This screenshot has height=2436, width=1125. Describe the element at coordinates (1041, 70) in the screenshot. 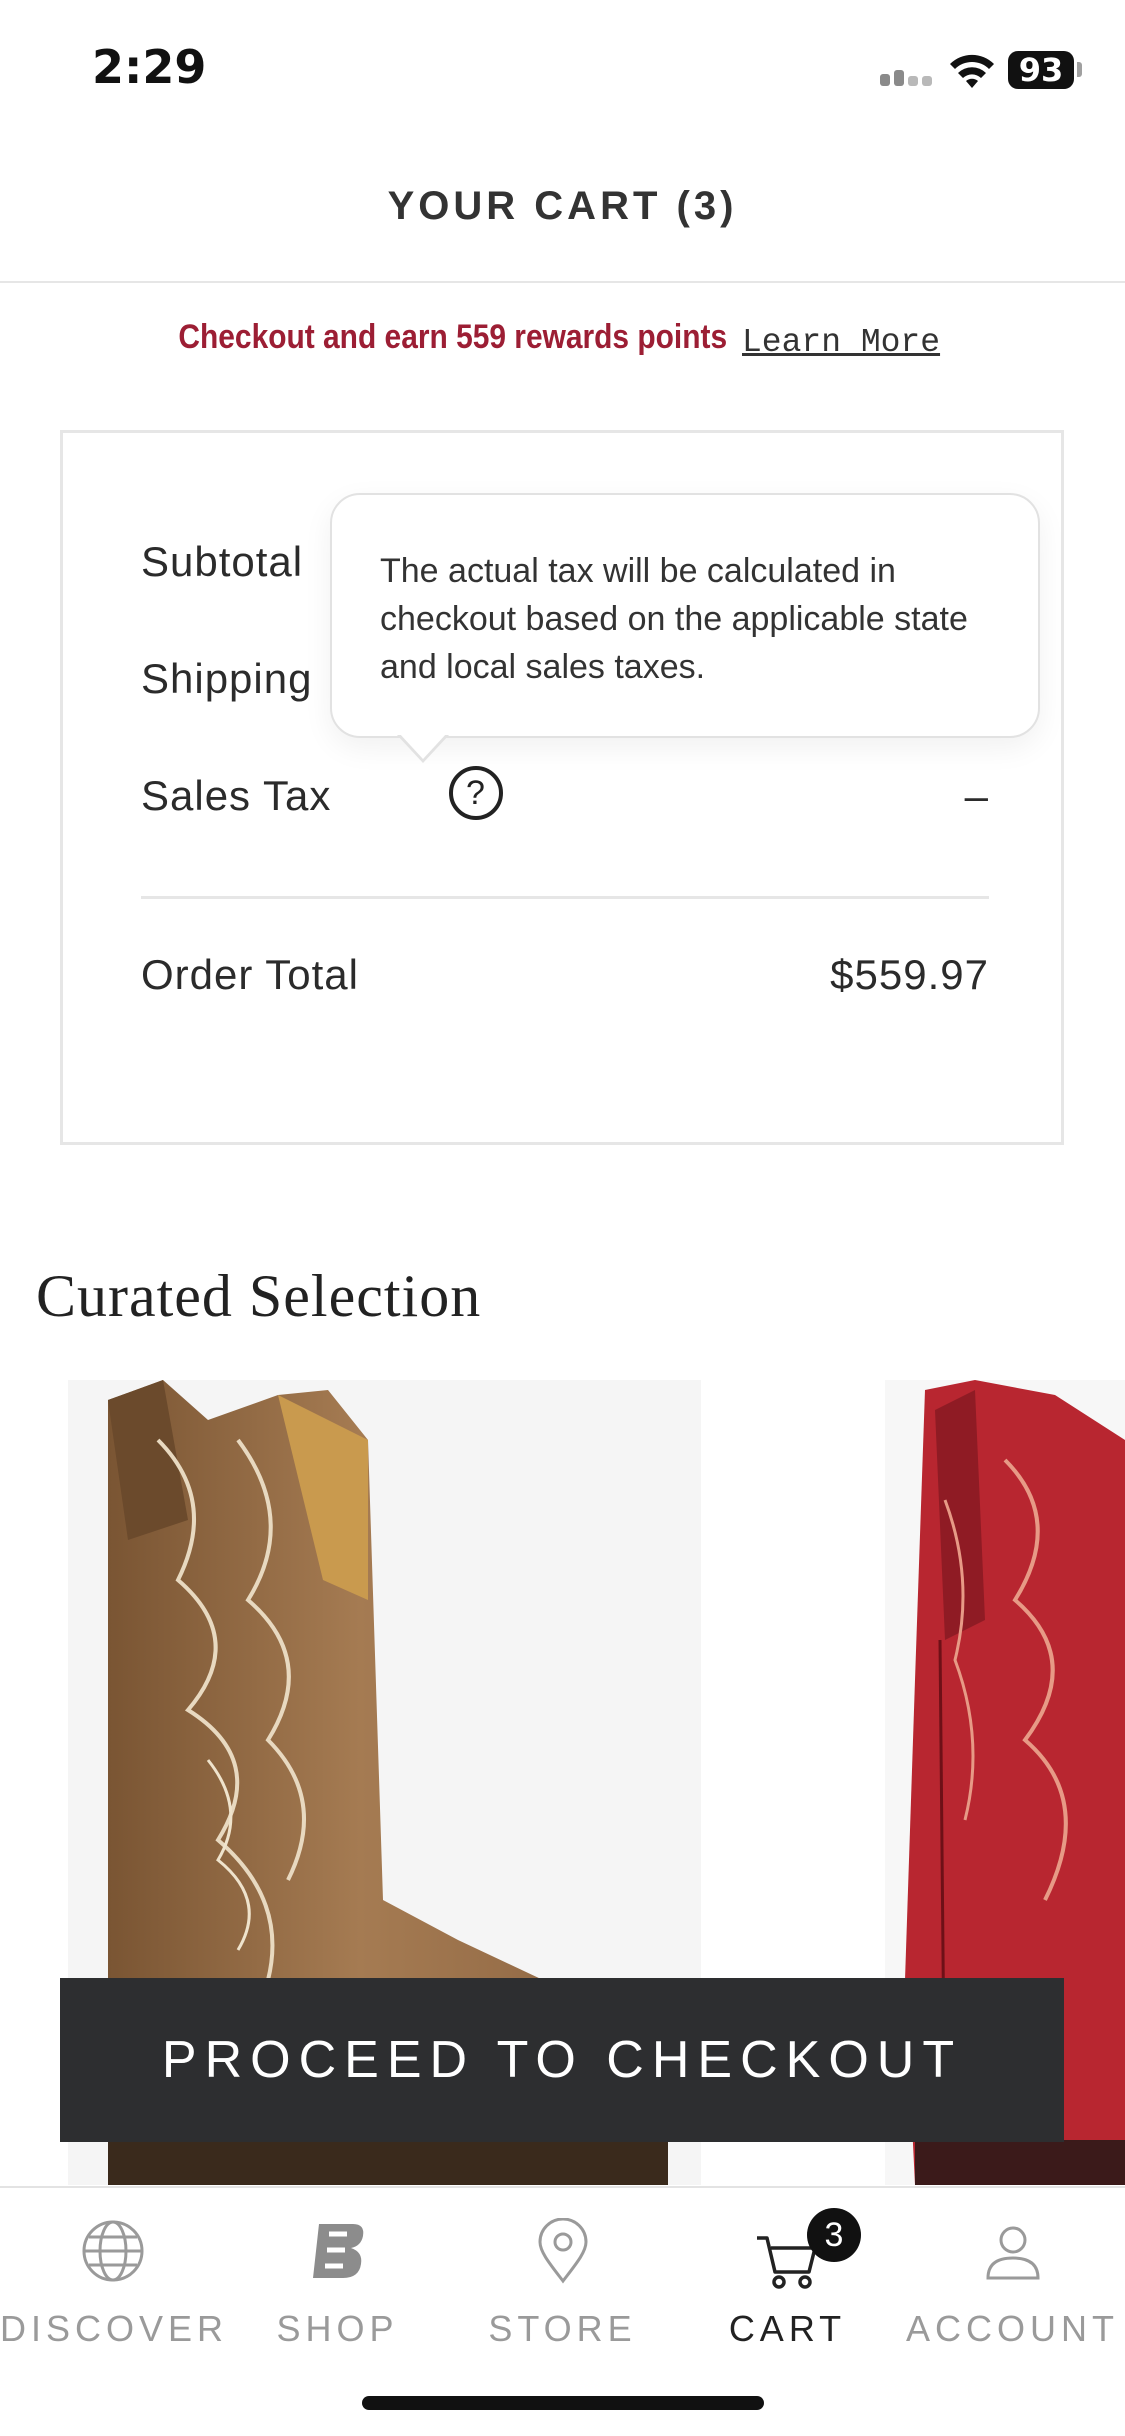

I see `battery-icon: 93` at that location.